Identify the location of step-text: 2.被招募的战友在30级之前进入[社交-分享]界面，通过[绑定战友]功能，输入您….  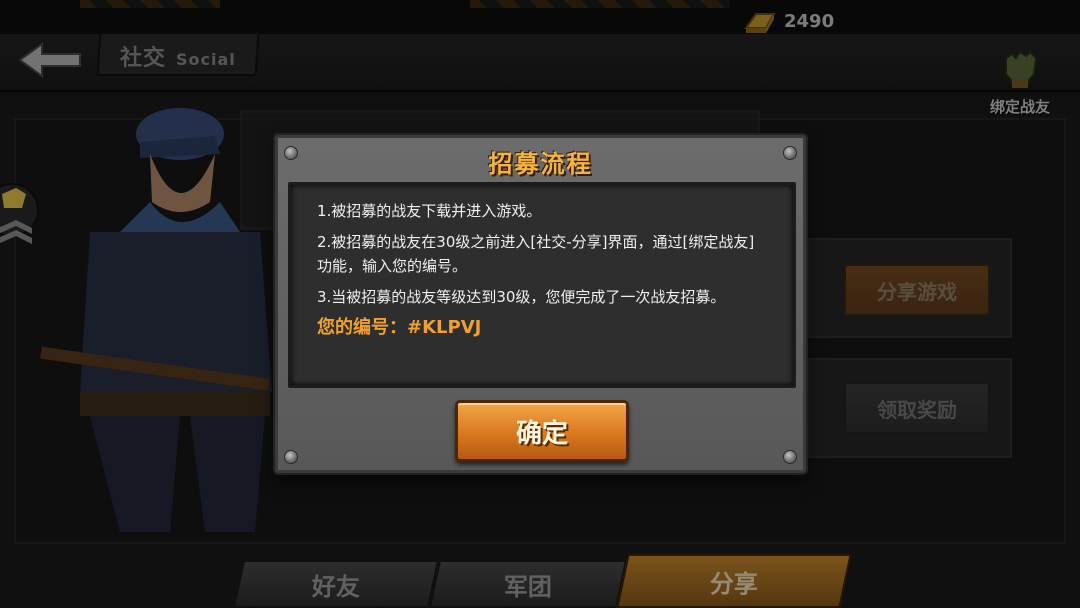
(536, 254).